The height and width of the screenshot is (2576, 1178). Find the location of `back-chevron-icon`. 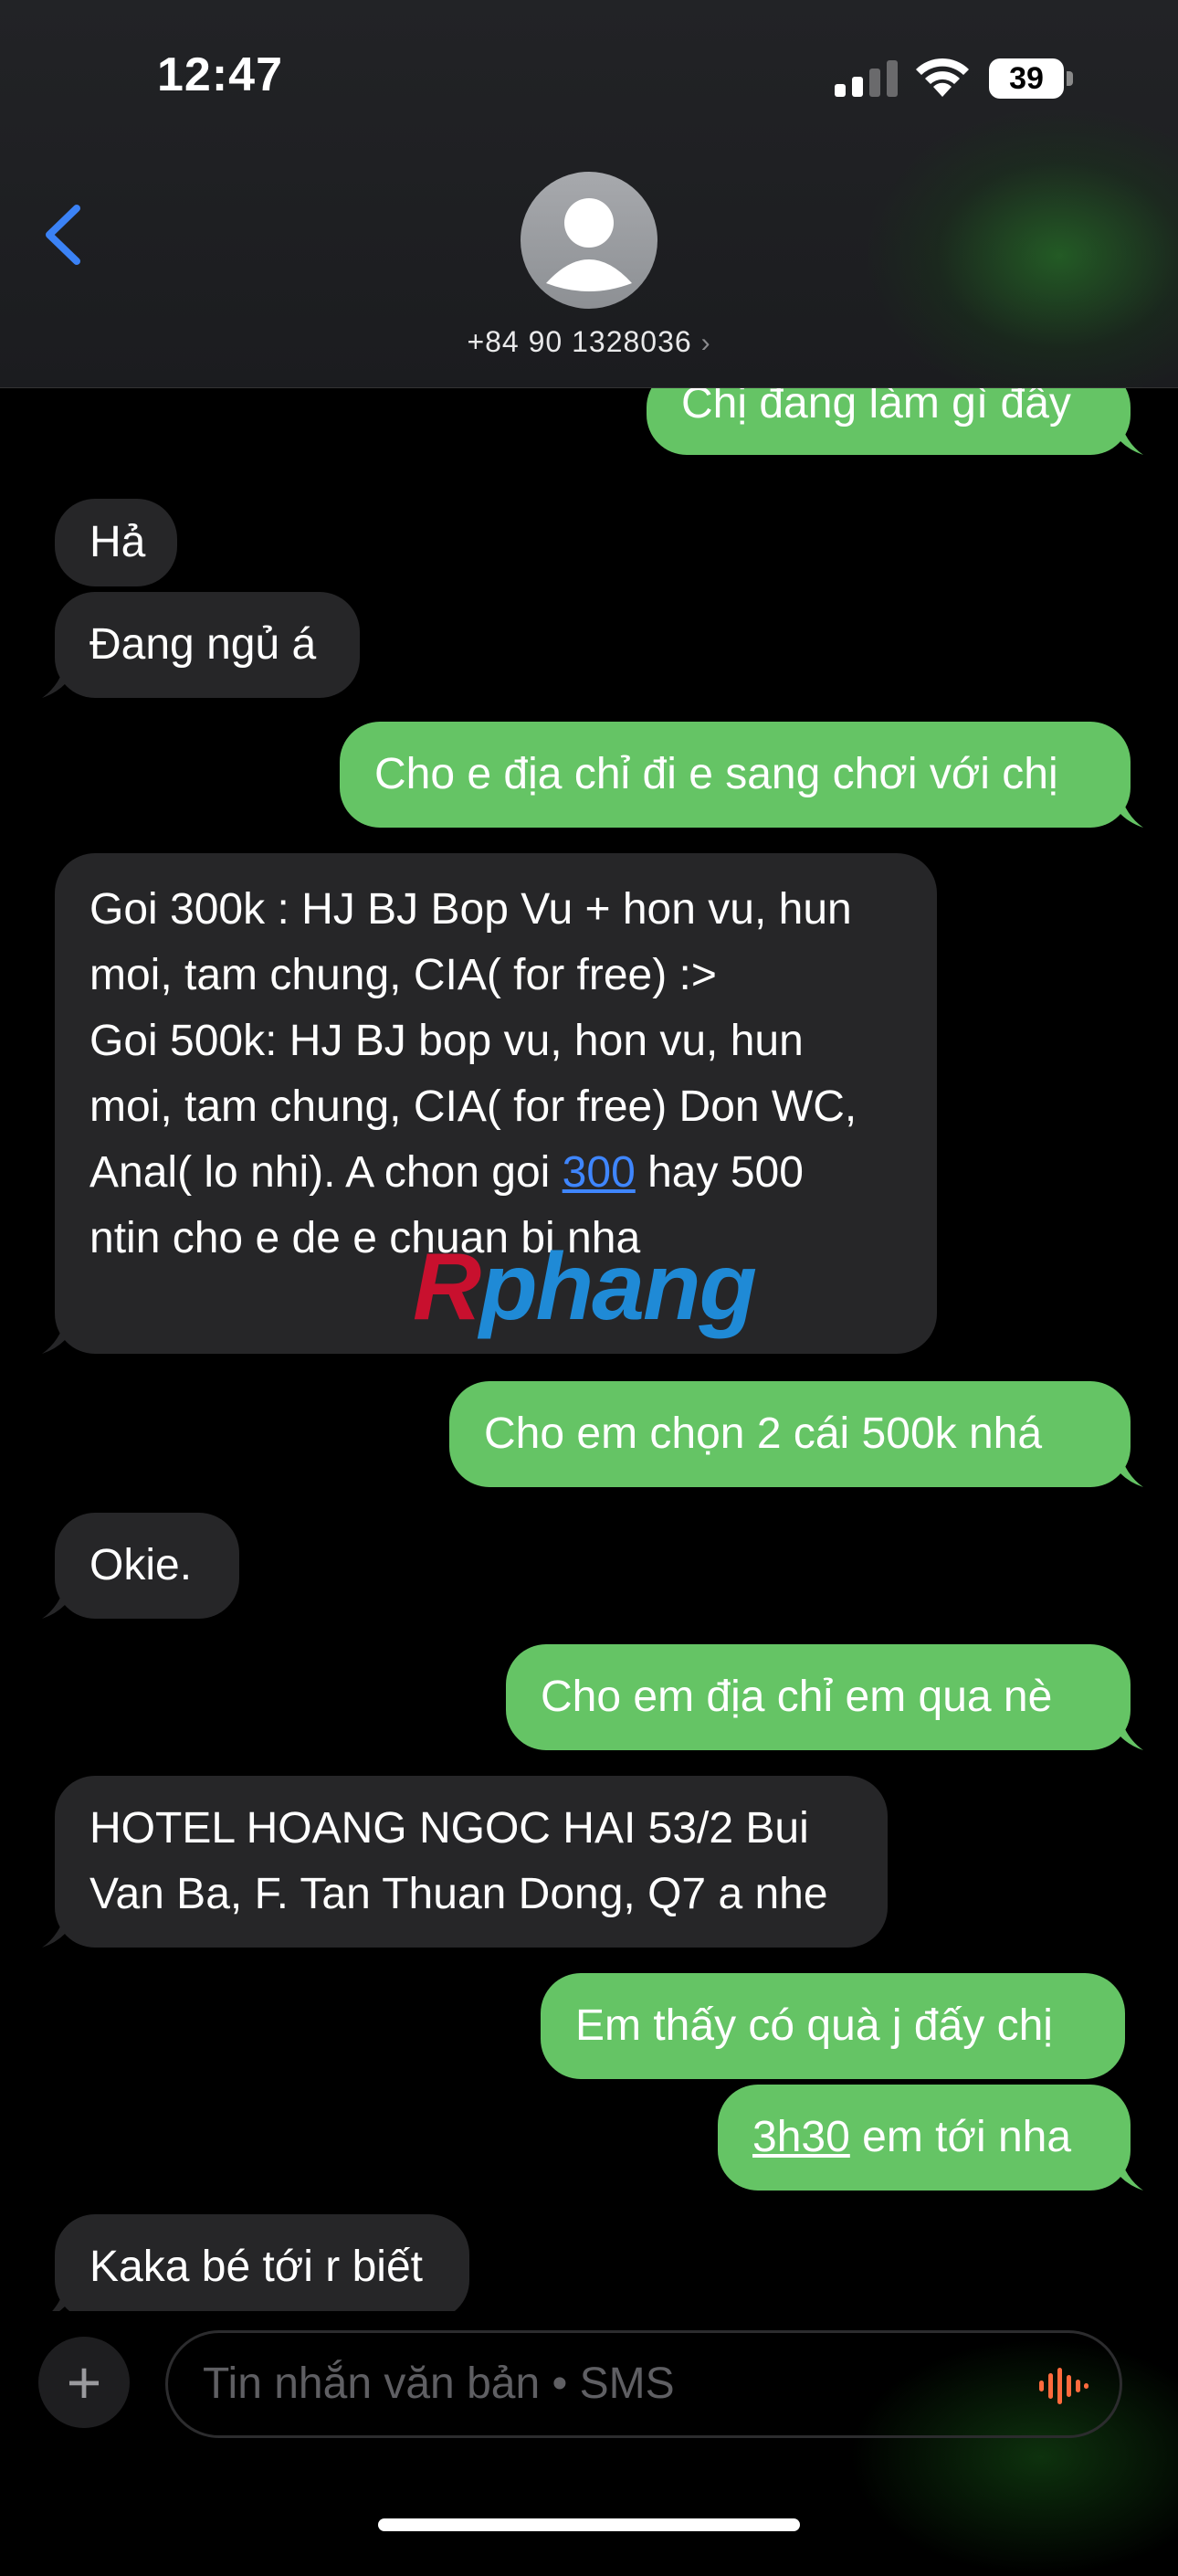

back-chevron-icon is located at coordinates (63, 235).